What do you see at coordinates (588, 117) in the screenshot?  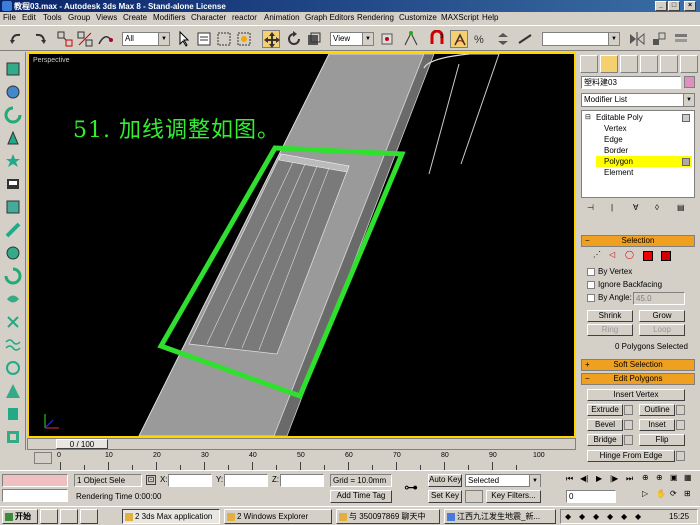 I see `stack-expand-icon: ⊟` at bounding box center [588, 117].